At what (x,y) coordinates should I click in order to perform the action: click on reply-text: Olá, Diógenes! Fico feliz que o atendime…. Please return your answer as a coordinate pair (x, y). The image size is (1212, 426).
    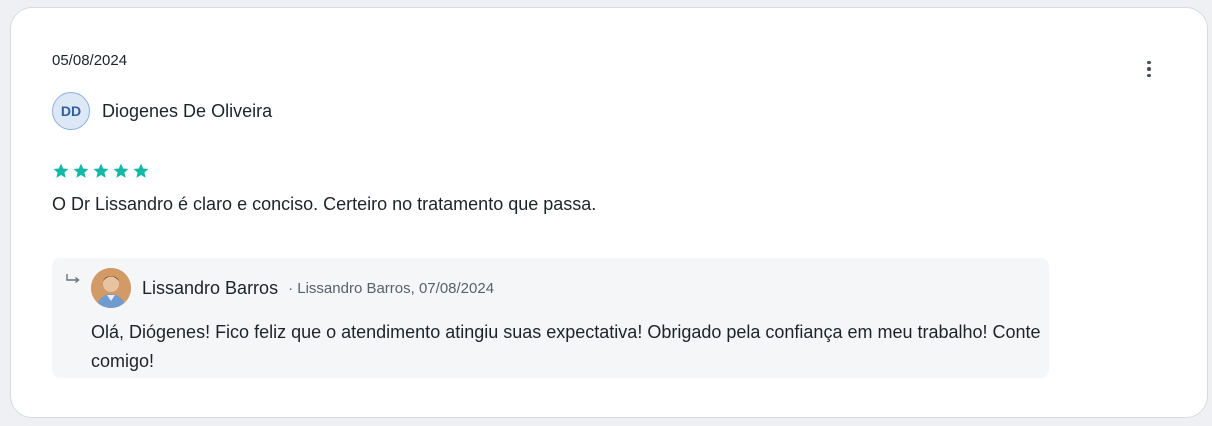
    Looking at the image, I should click on (566, 346).